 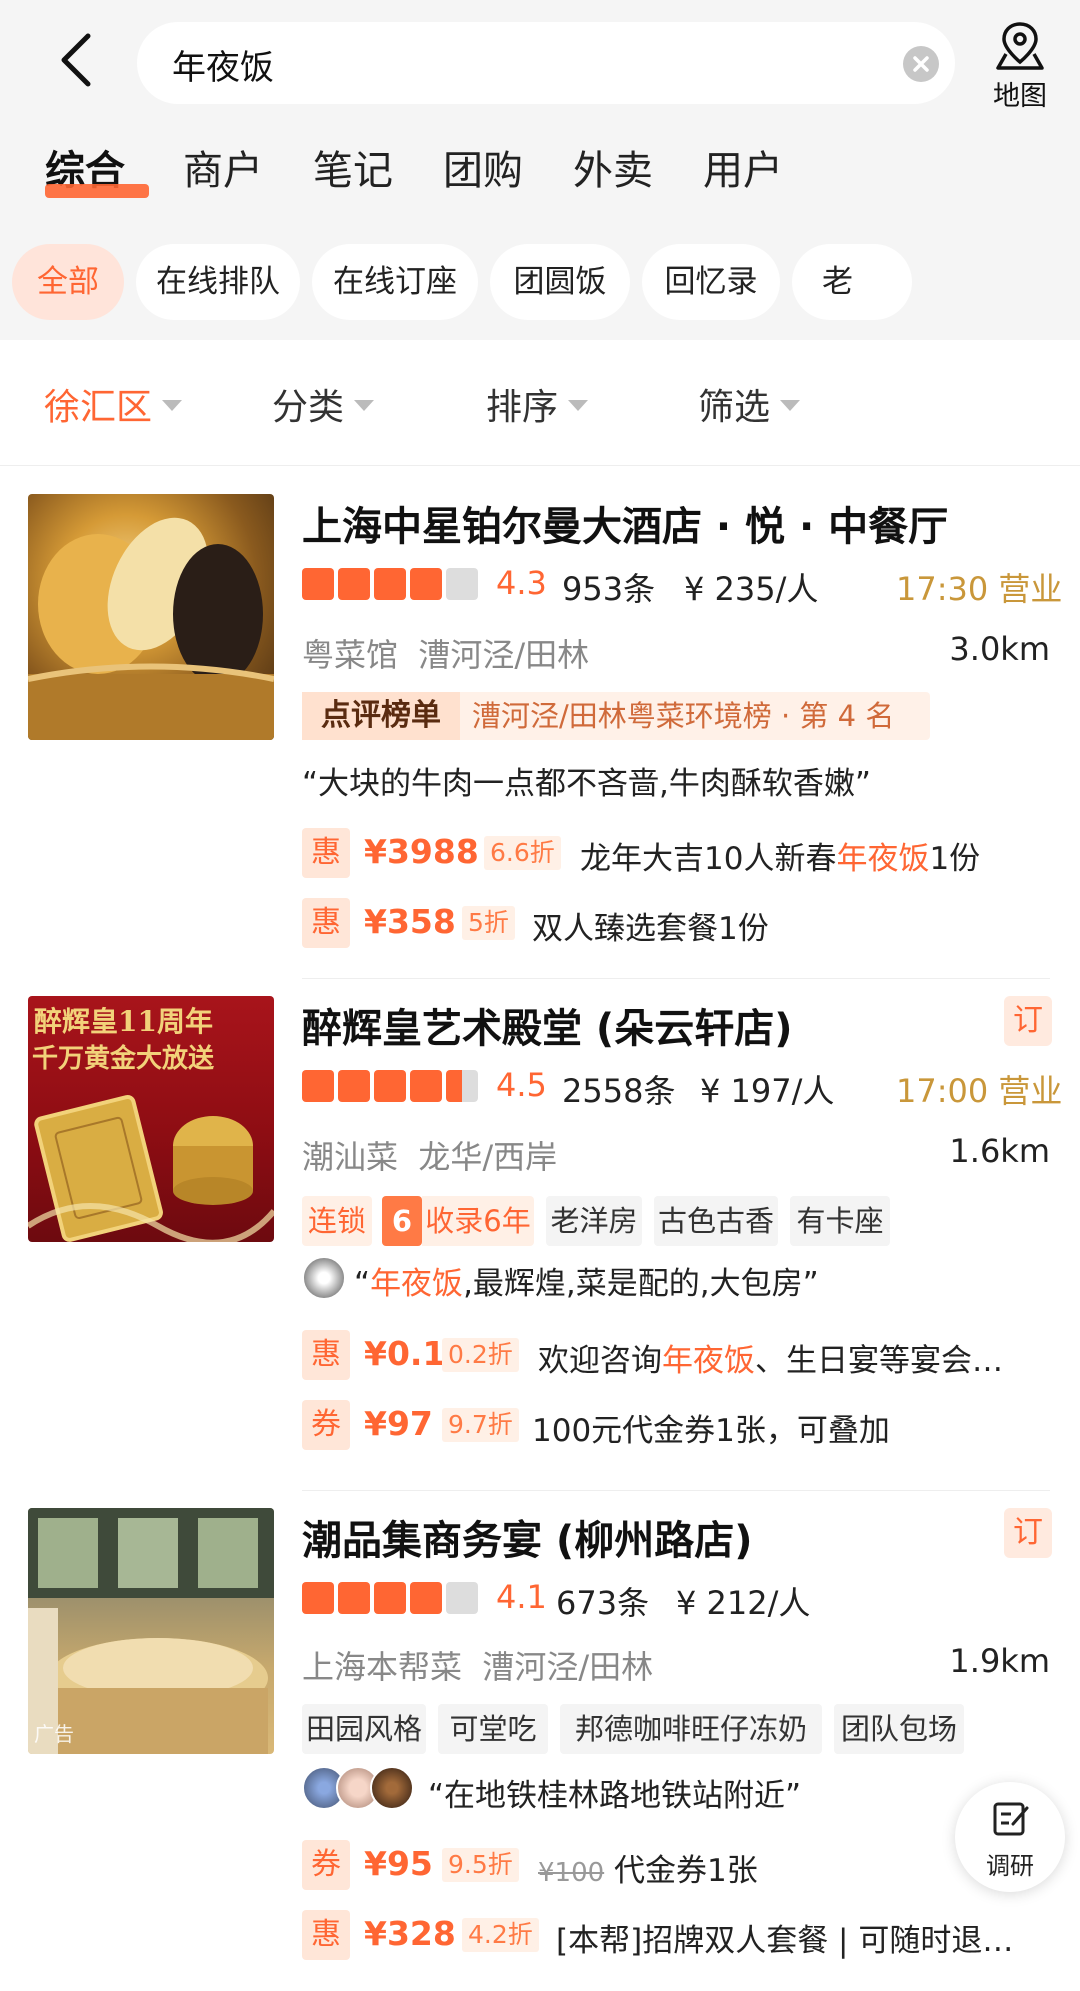 I want to click on filter-category: 分类, so click(x=323, y=404).